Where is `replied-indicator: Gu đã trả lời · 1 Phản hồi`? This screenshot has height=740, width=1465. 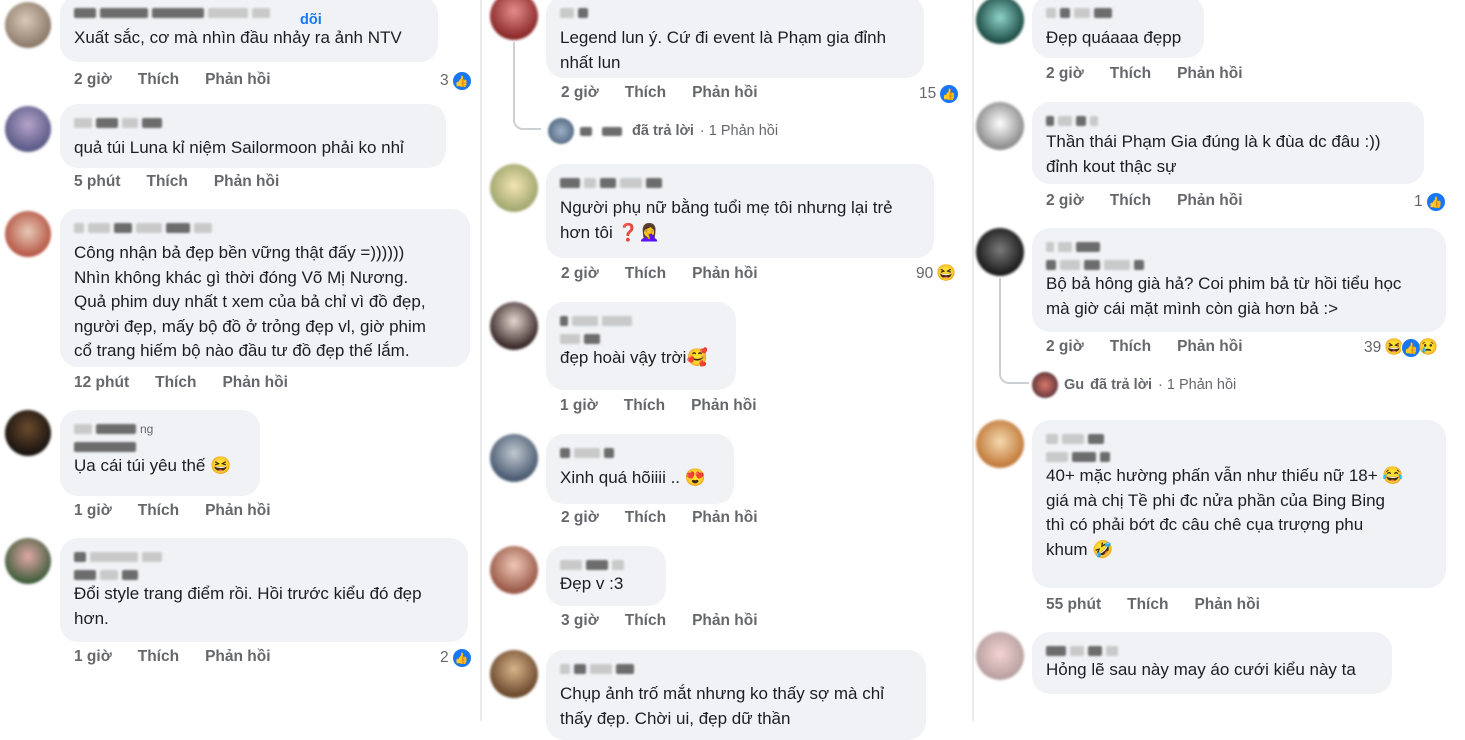 replied-indicator: Gu đã trả lời · 1 Phản hồi is located at coordinates (1134, 385).